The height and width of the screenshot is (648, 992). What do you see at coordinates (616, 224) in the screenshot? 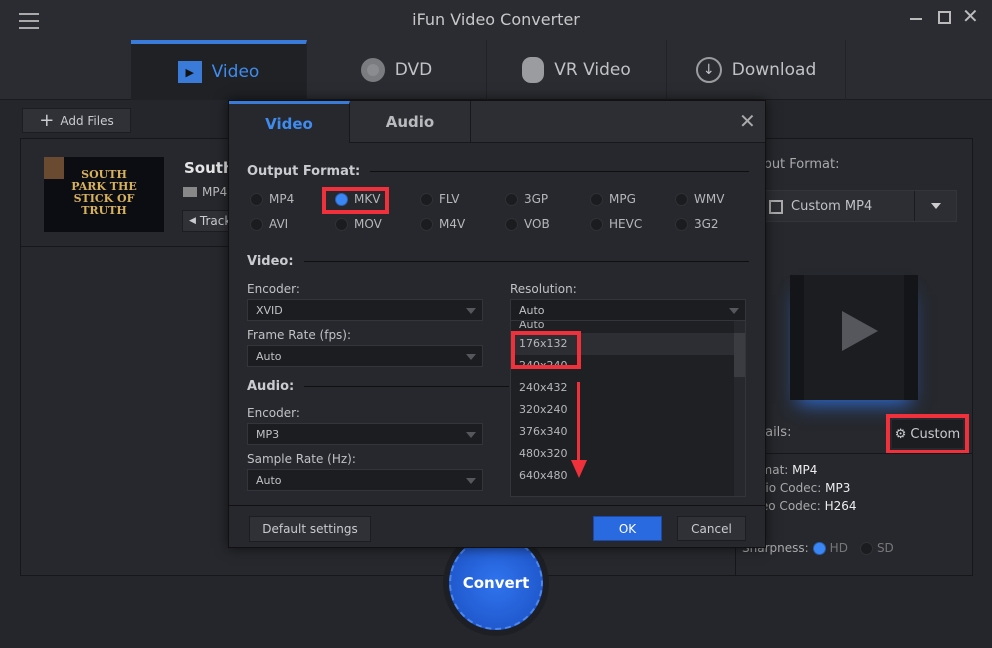
I see `format-radio-hevc: HEVC` at bounding box center [616, 224].